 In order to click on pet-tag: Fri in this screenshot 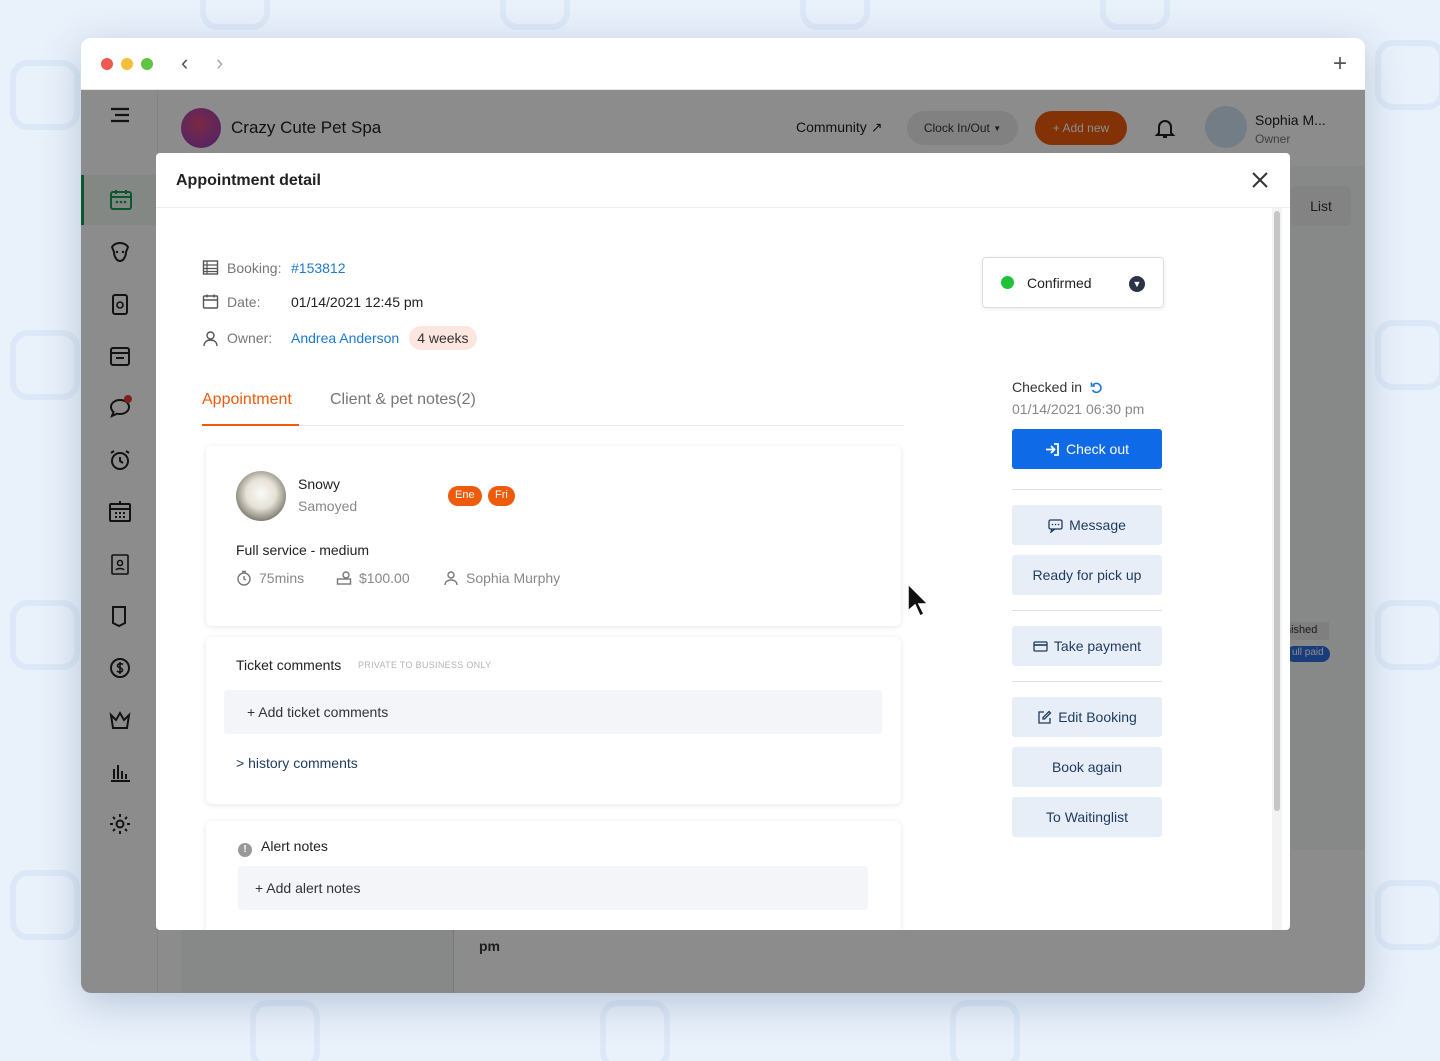, I will do `click(501, 496)`.